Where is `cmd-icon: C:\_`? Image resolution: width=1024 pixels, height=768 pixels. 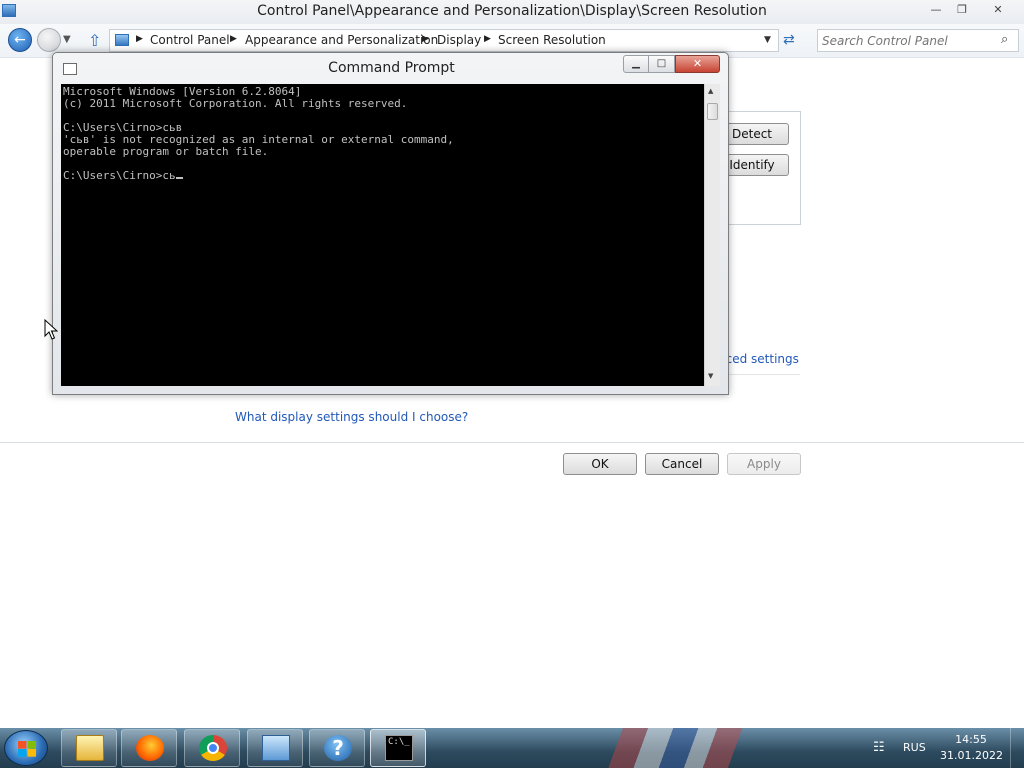
cmd-icon: C:\_ is located at coordinates (399, 748).